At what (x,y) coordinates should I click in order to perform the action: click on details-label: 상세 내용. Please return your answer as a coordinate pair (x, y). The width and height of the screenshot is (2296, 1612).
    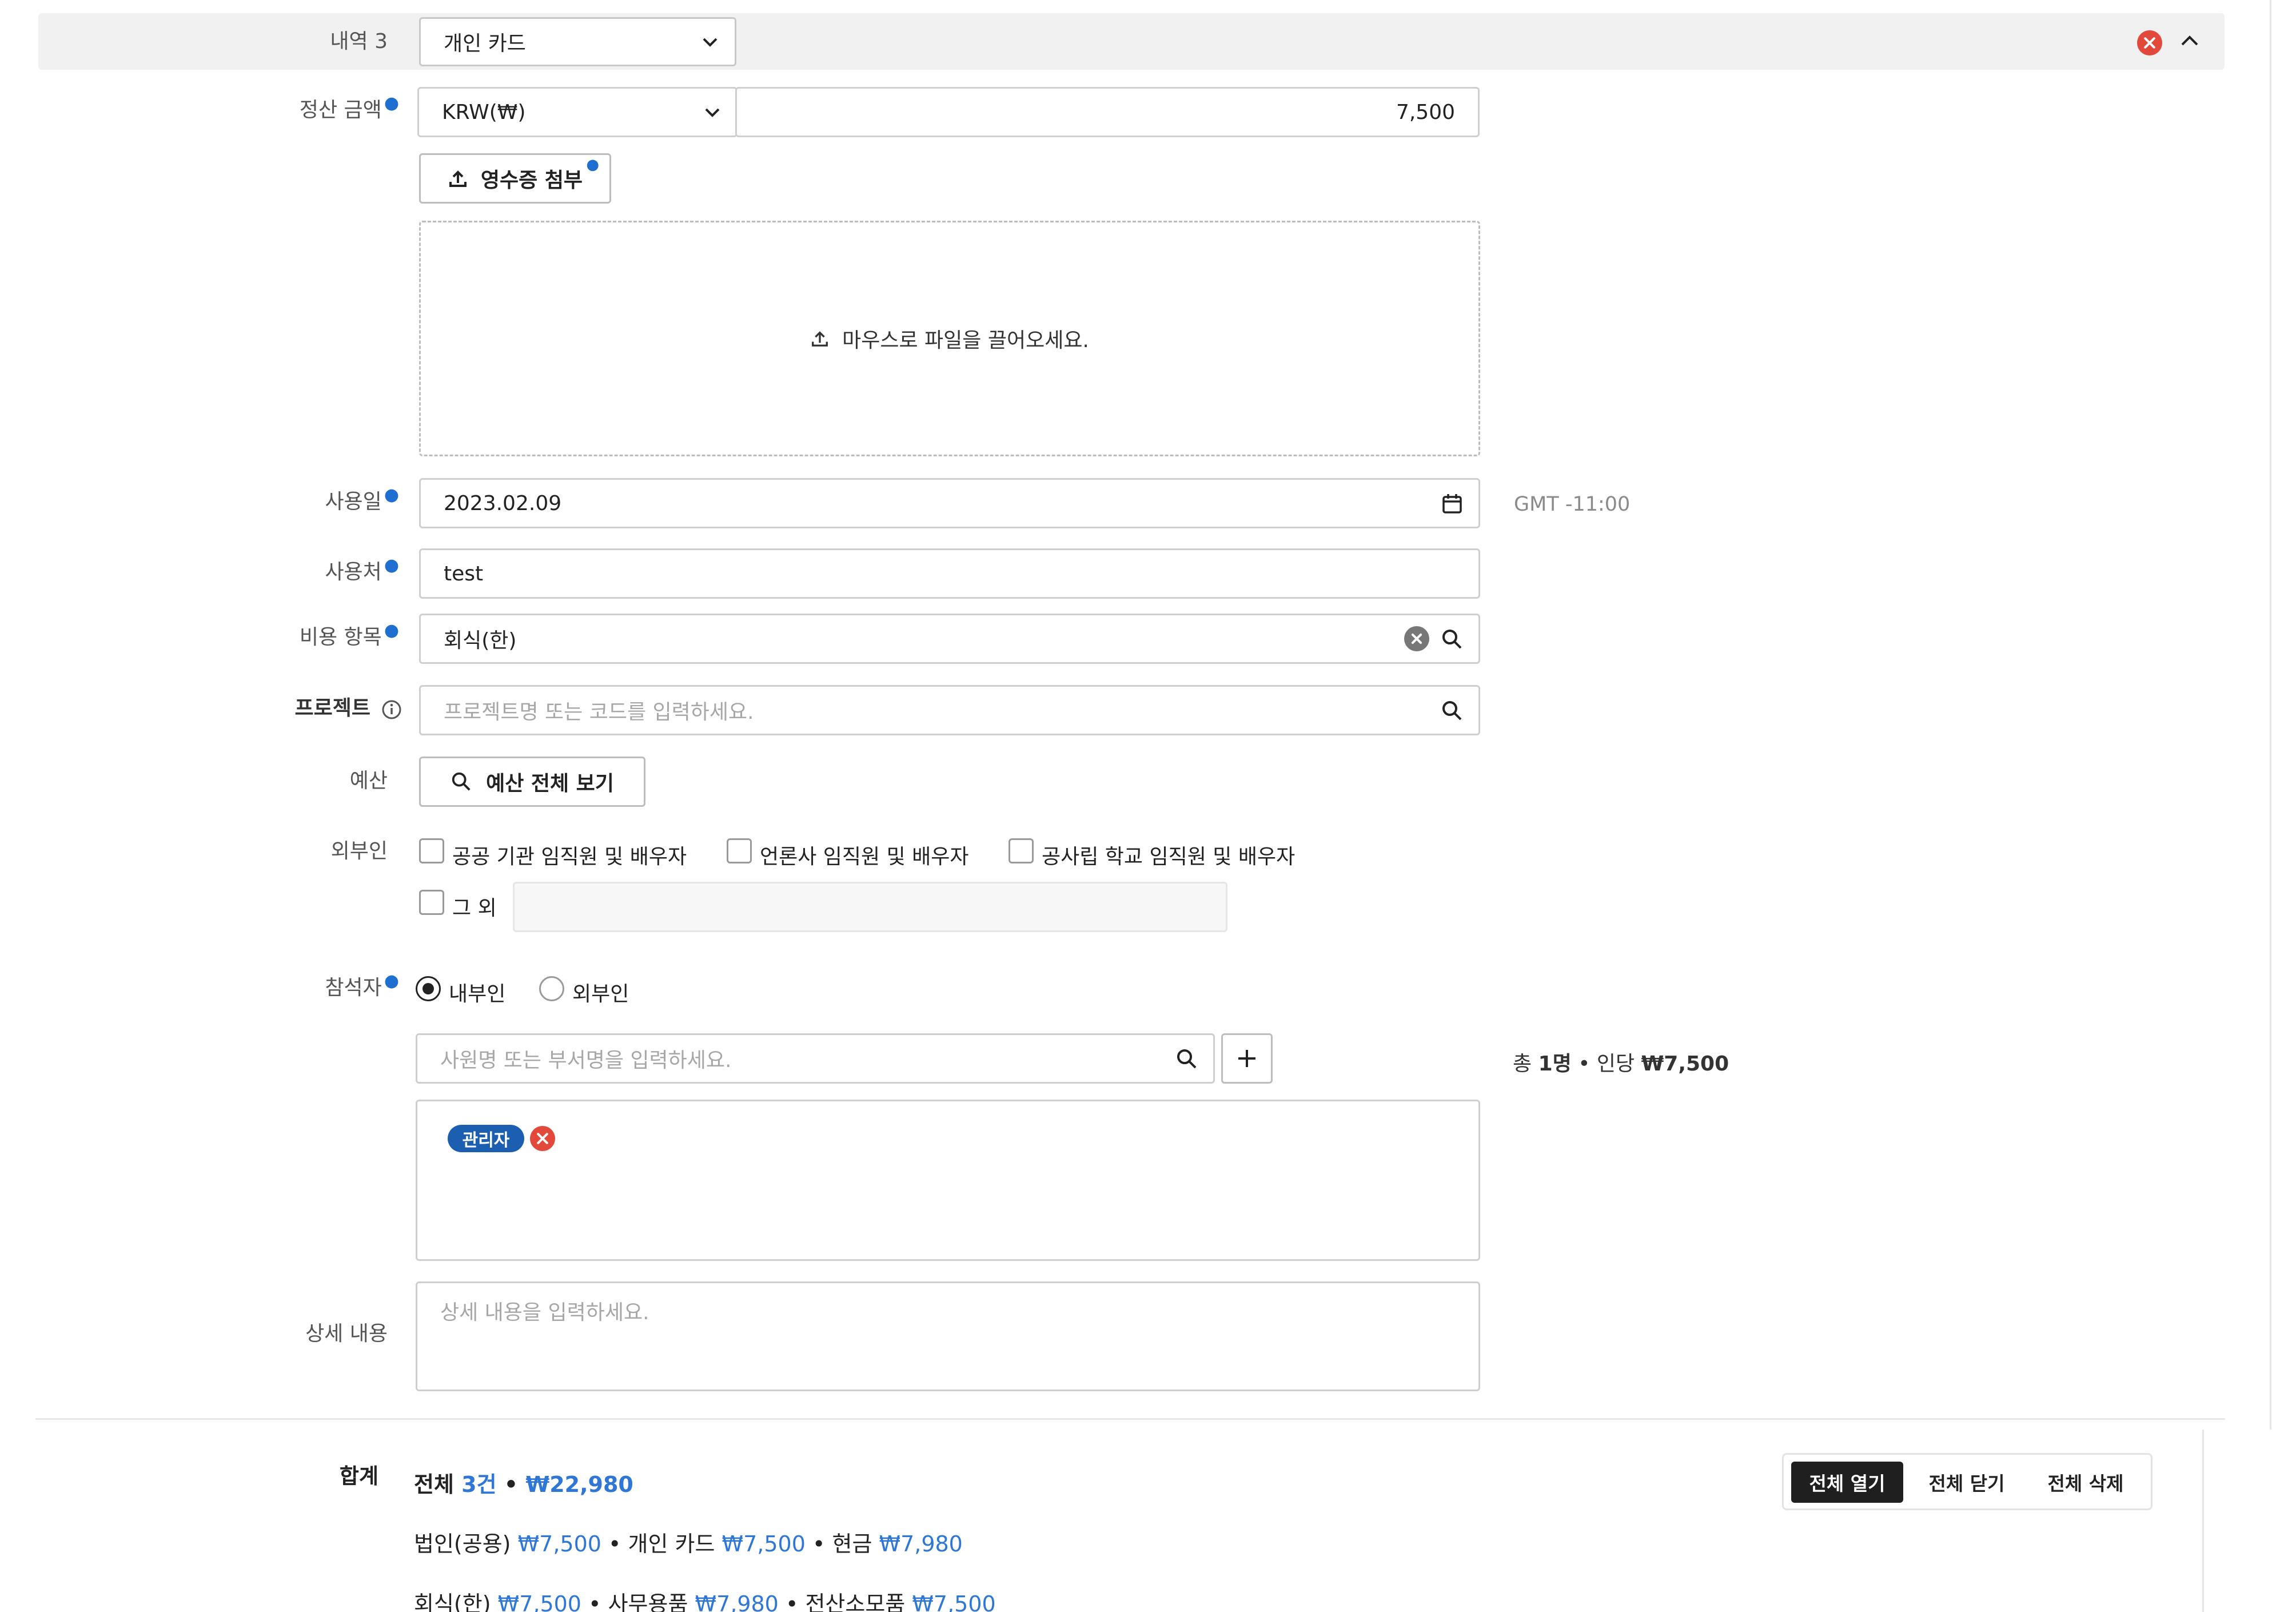
    Looking at the image, I should click on (347, 1334).